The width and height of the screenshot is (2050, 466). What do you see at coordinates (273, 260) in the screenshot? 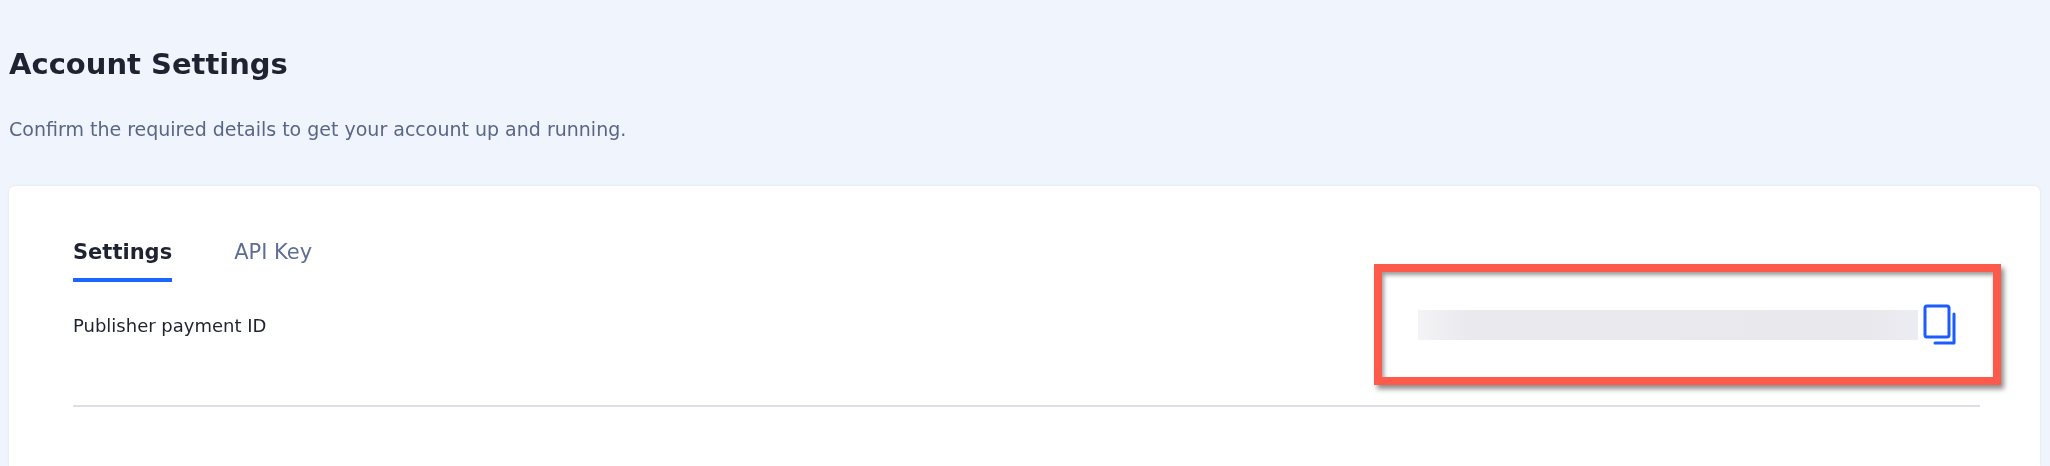
I see `tab: API Key` at bounding box center [273, 260].